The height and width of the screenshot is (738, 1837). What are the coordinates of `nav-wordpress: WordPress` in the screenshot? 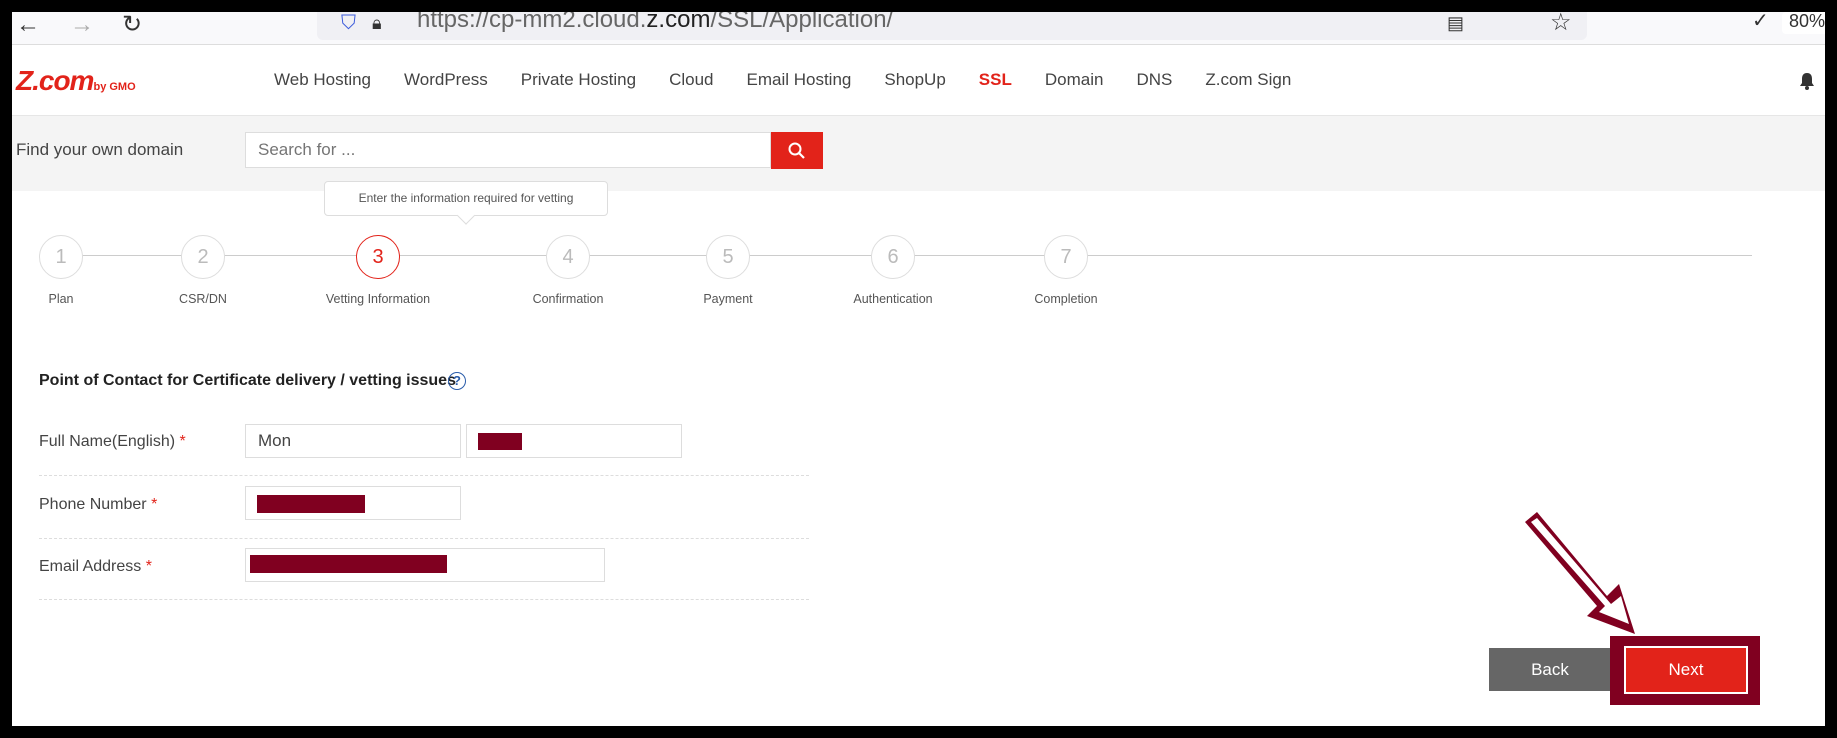 It's located at (446, 80).